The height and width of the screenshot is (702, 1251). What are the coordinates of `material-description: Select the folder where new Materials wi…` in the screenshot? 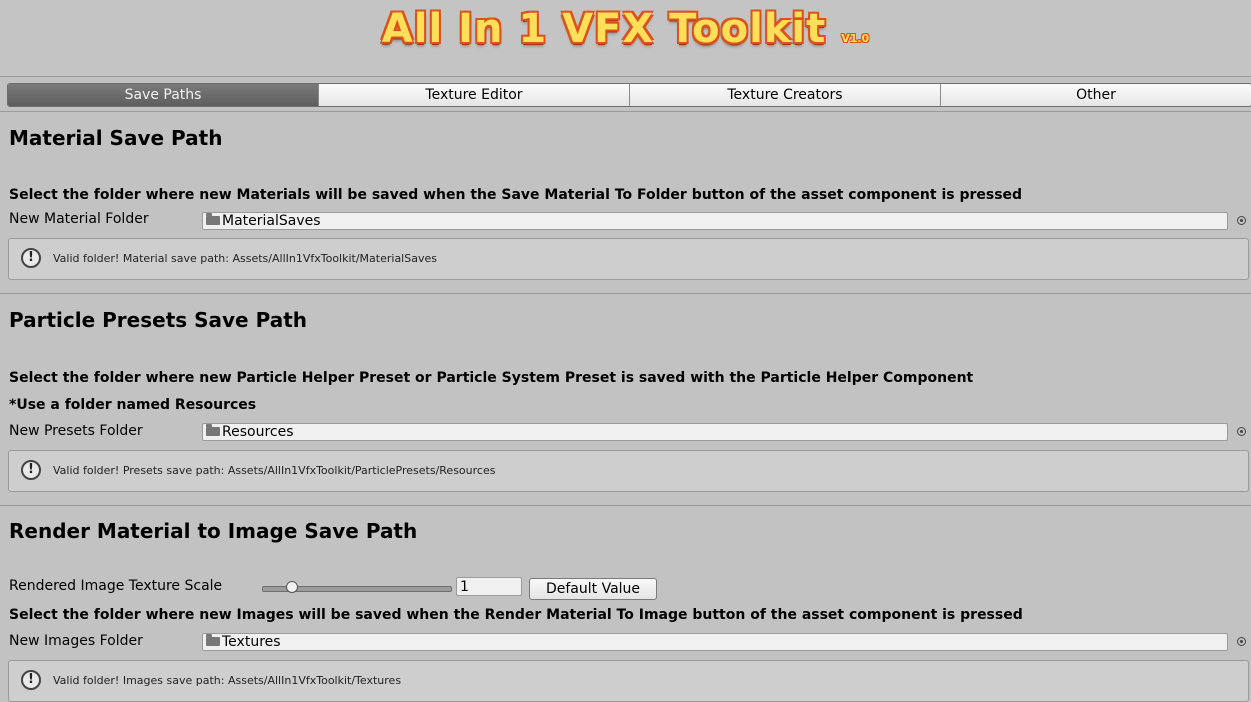 It's located at (516, 195).